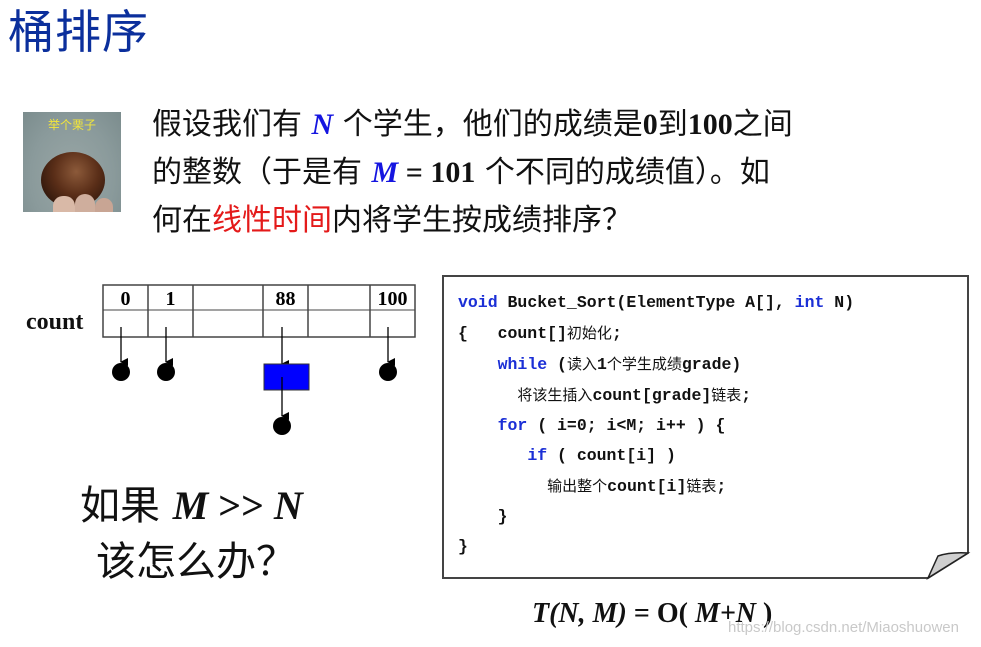 The image size is (981, 647). Describe the element at coordinates (711, 364) in the screenshot. I see `code-token: grade)` at that location.